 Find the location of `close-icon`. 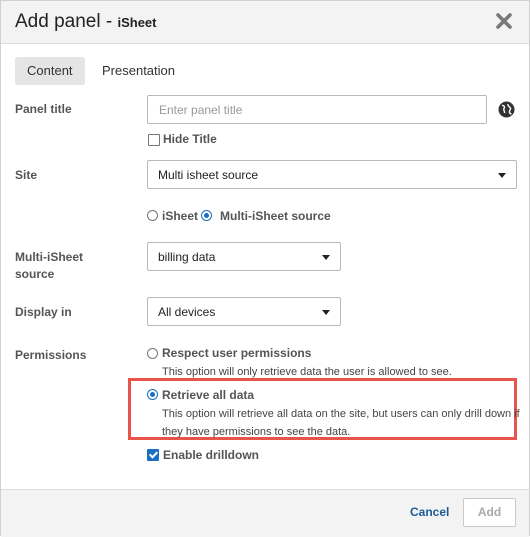

close-icon is located at coordinates (504, 21).